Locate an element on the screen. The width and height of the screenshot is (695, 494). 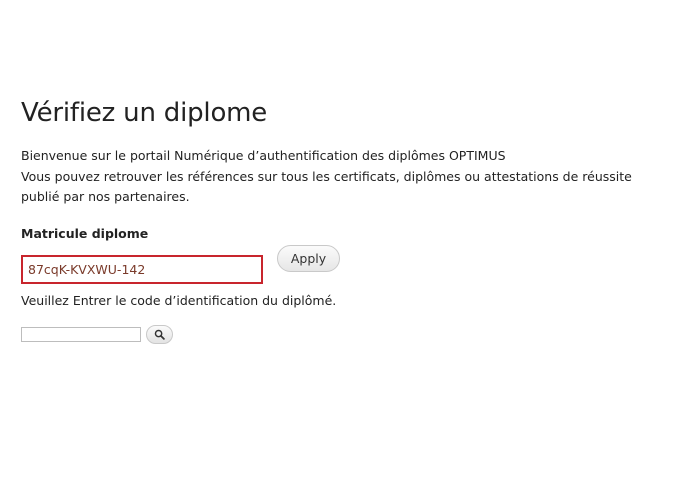
apply-button: Apply is located at coordinates (308, 258).